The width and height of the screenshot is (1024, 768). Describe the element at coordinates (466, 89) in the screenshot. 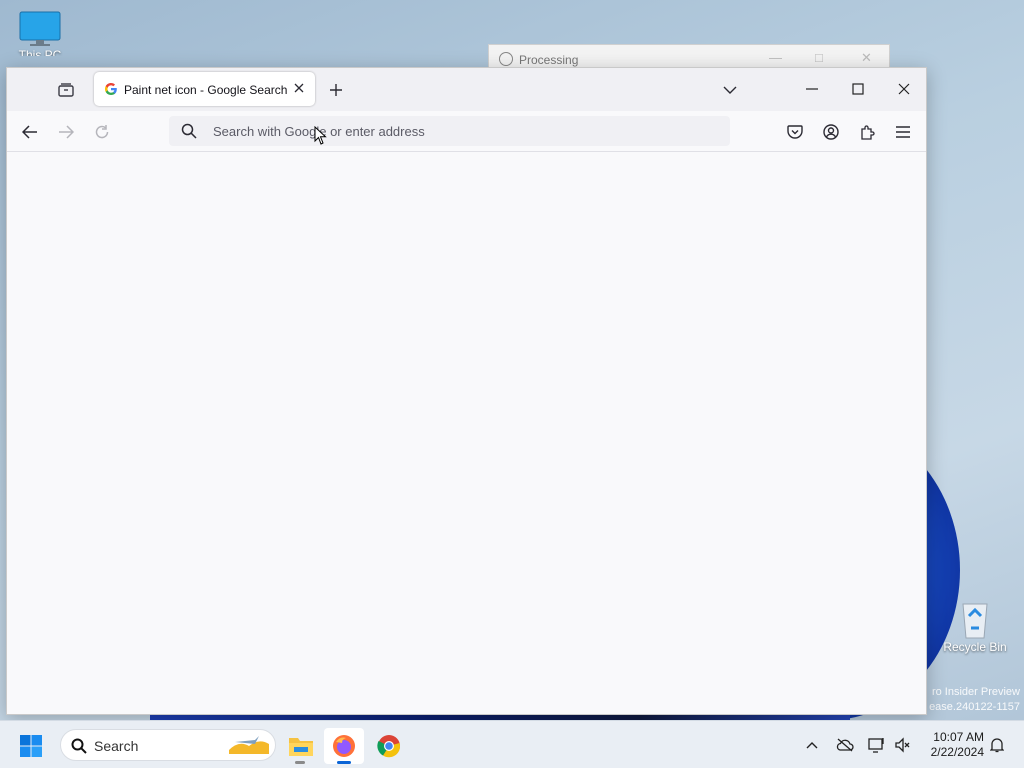

I see `tab-bar: Paint net icon - Google Search` at that location.